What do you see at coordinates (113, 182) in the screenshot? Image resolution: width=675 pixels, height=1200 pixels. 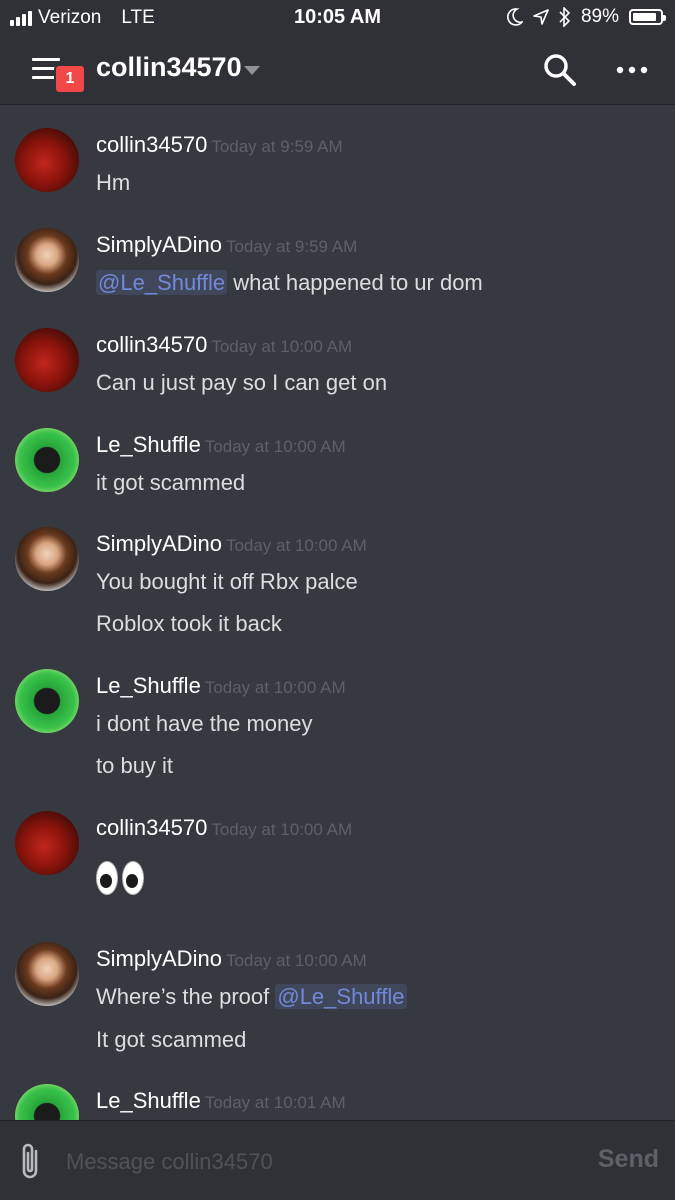 I see `message-text: Hm` at bounding box center [113, 182].